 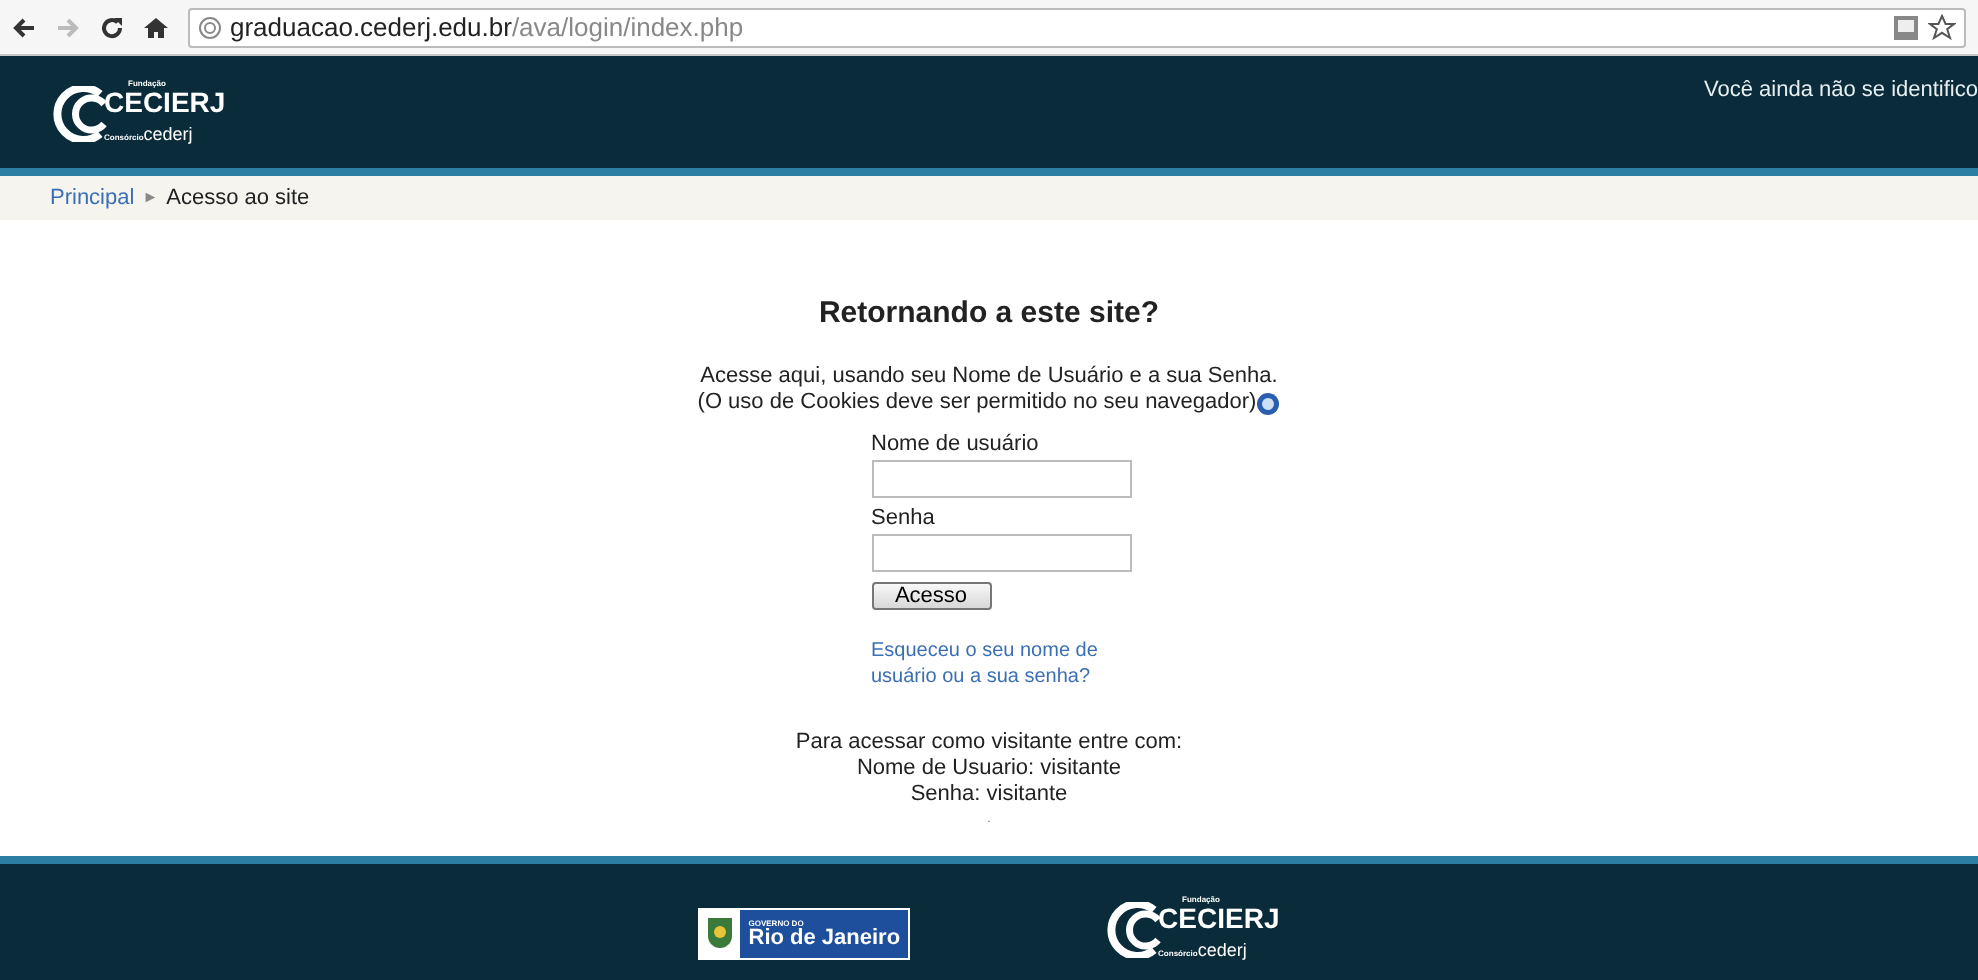 I want to click on help-icon, so click(x=1268, y=403).